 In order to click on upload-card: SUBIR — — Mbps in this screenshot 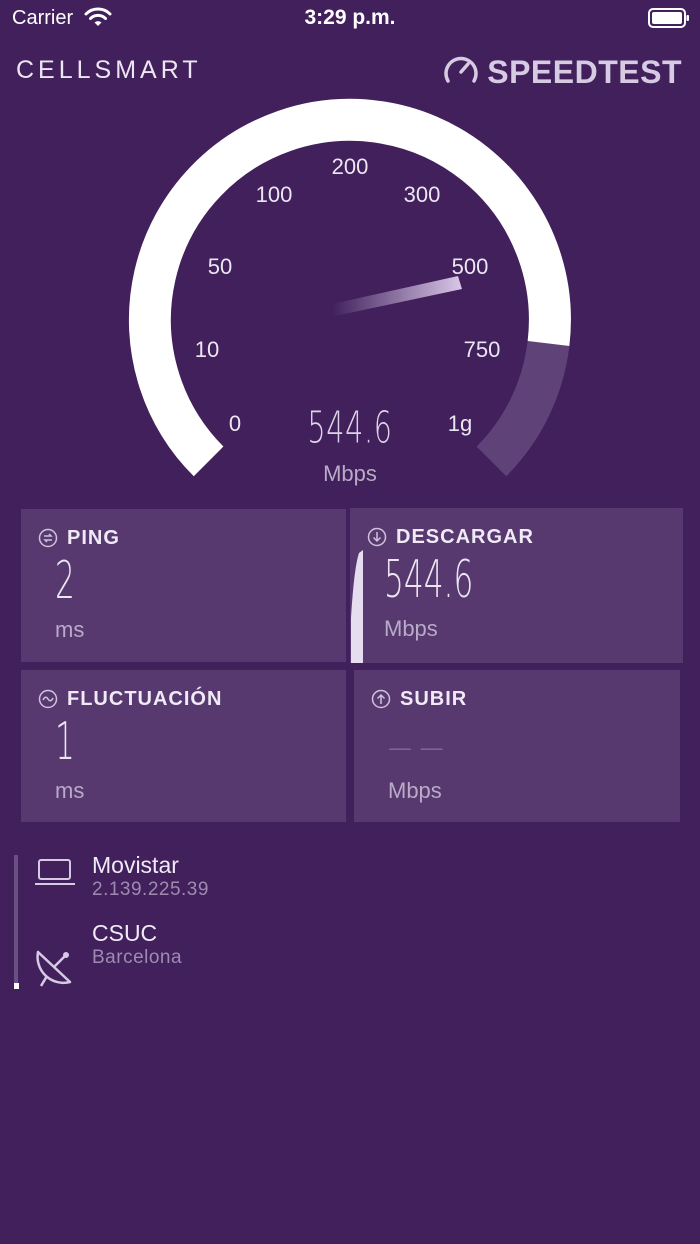, I will do `click(517, 746)`.